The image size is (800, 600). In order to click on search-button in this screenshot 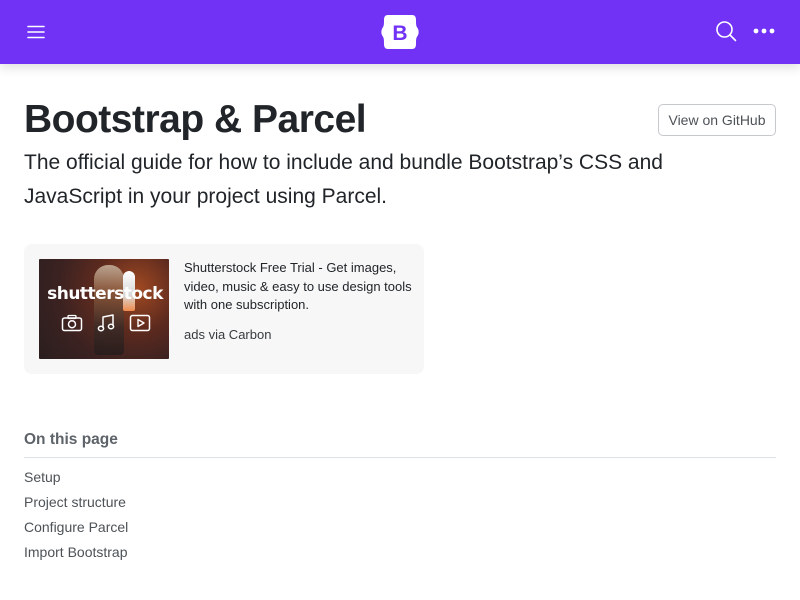, I will do `click(726, 31)`.